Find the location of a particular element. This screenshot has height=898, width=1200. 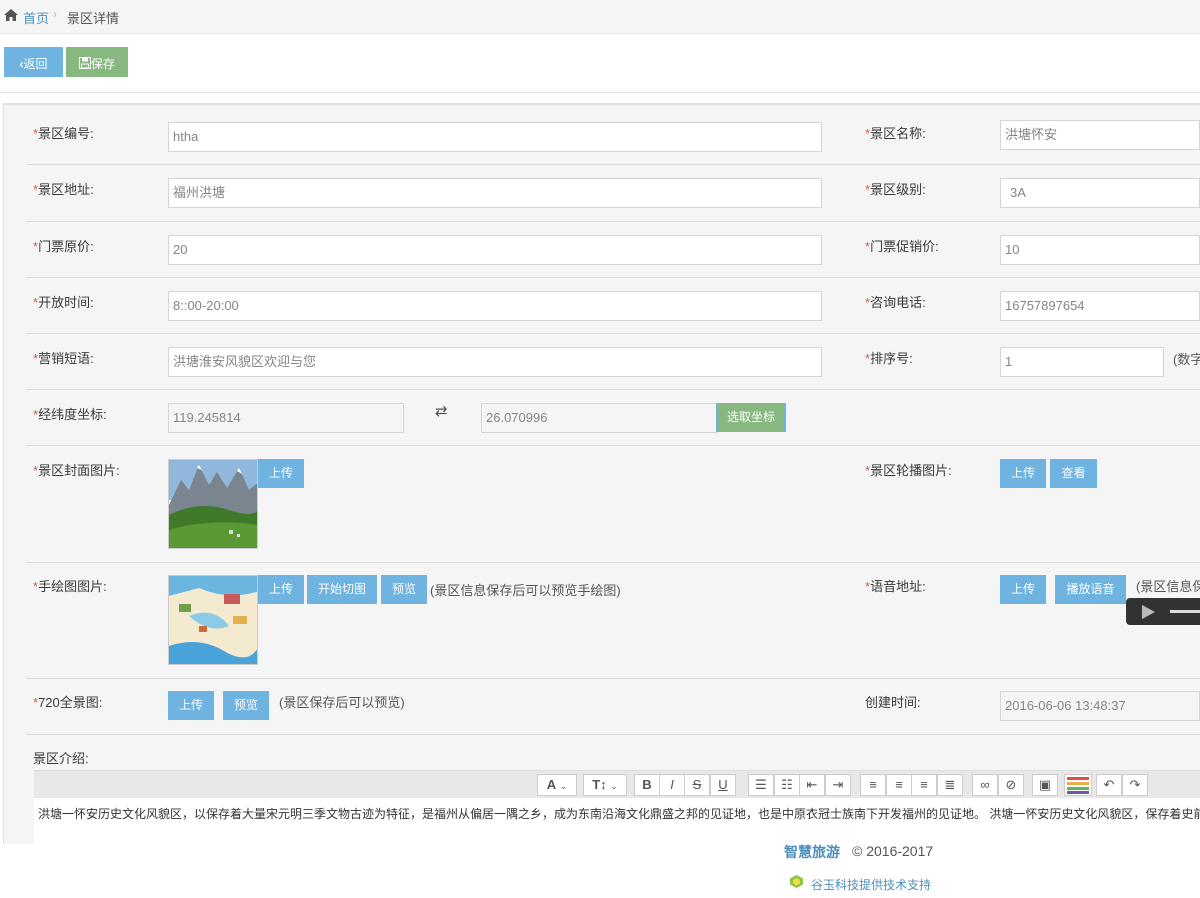

address-input: 福州洪塘 is located at coordinates (495, 193).